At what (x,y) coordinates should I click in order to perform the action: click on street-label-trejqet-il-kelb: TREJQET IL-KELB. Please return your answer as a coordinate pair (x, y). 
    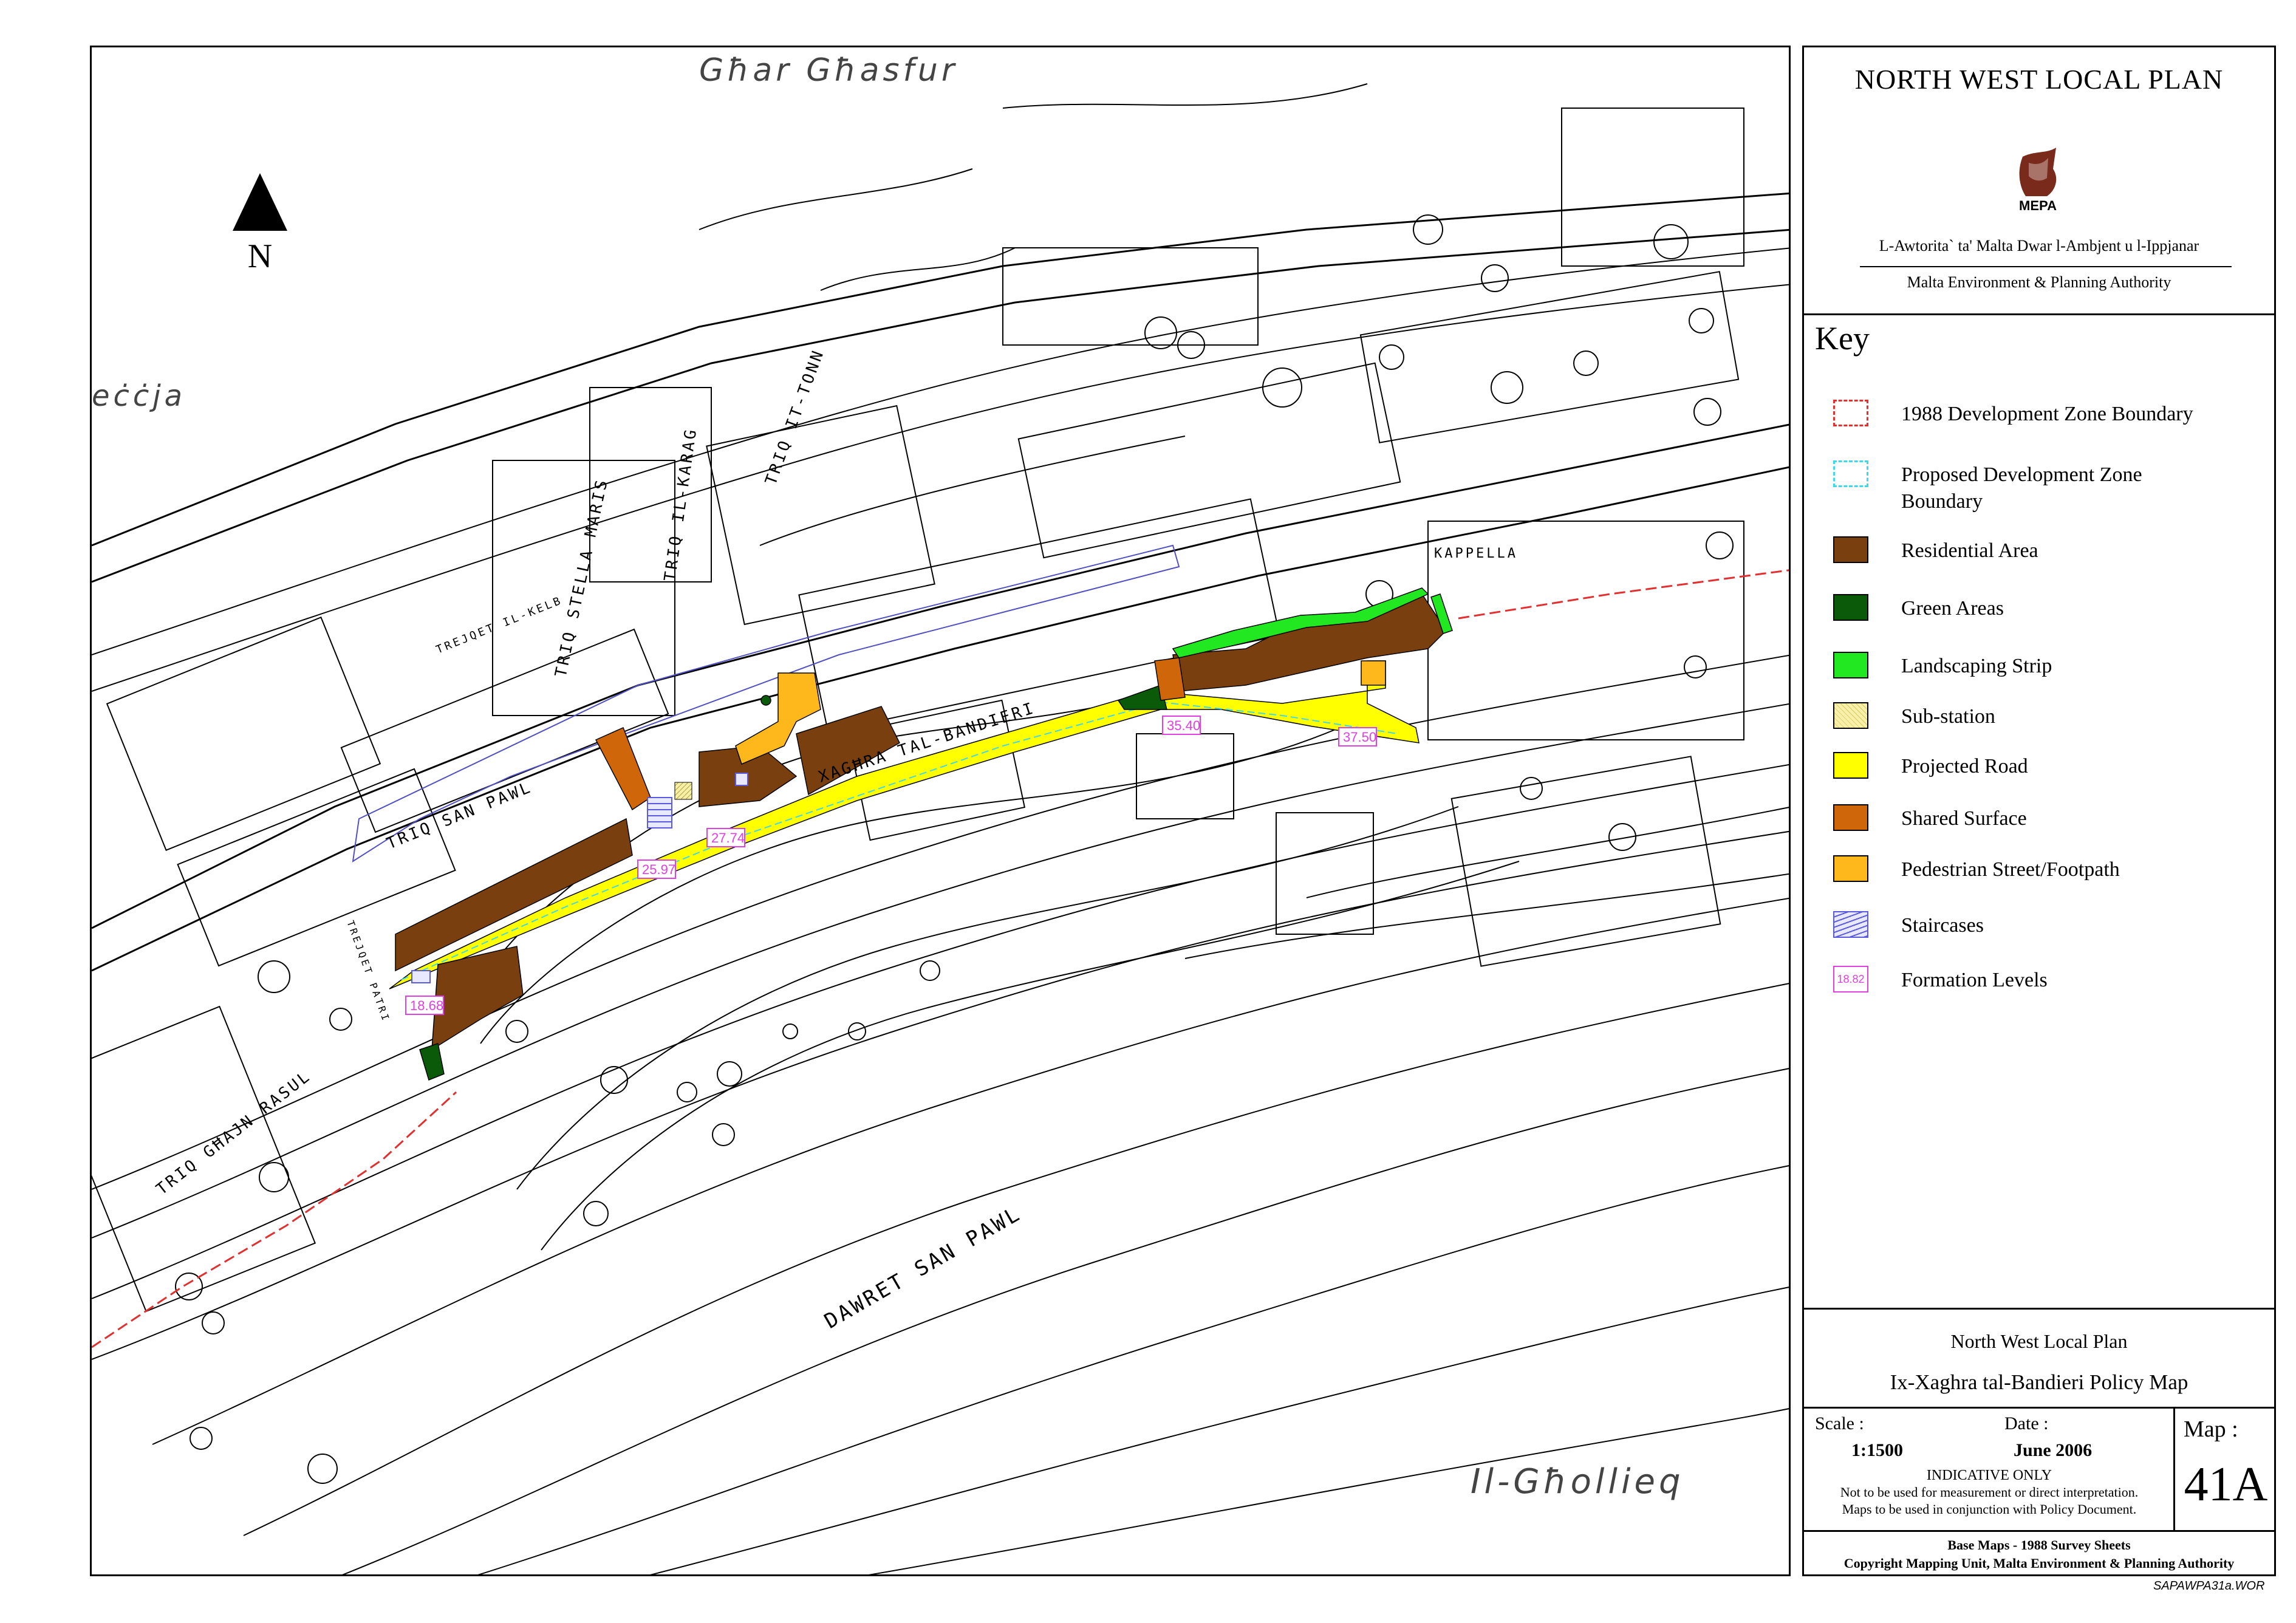
    Looking at the image, I should click on (499, 625).